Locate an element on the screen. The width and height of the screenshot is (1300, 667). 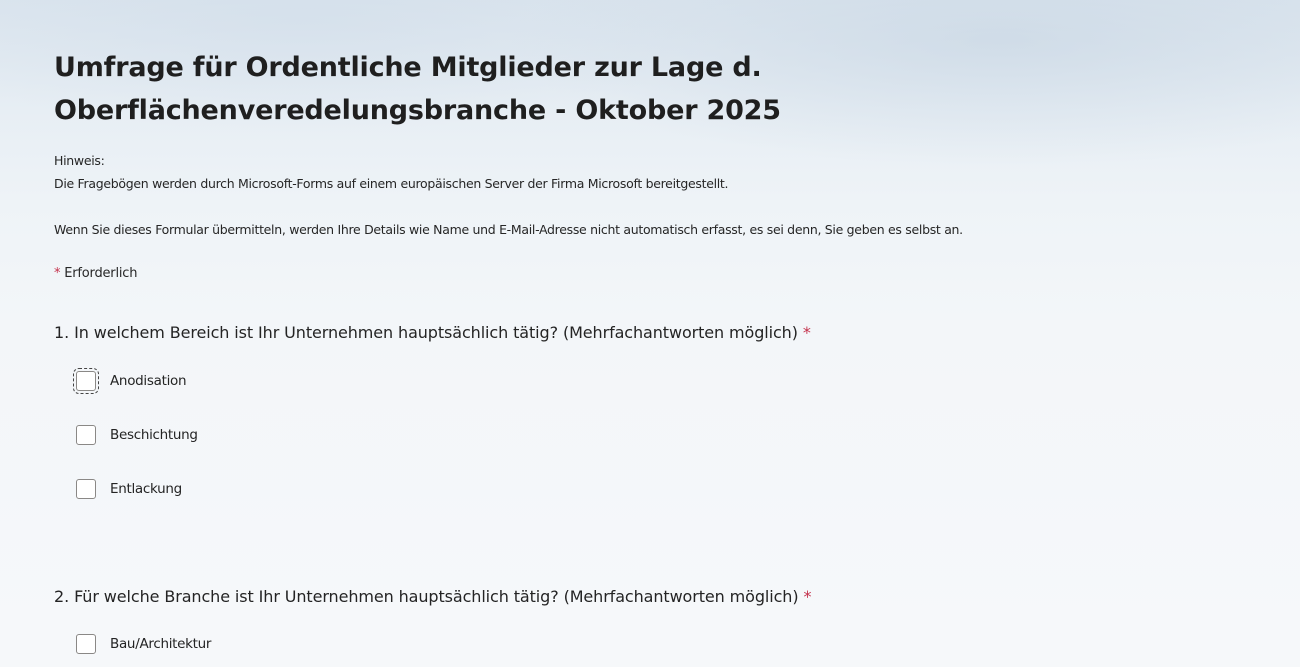
option-label-entlackung: Entlackung is located at coordinates (146, 489).